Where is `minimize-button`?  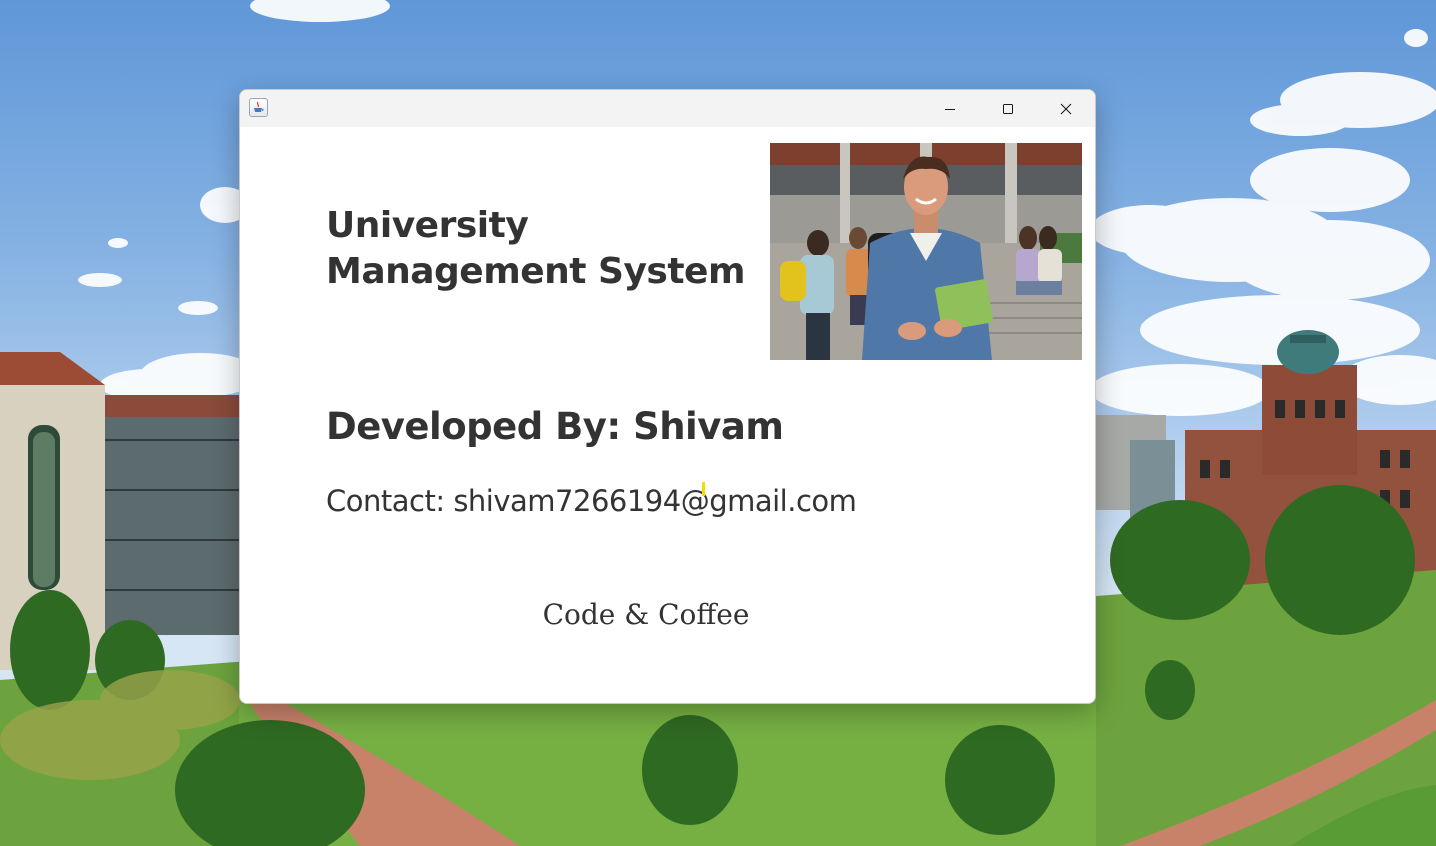 minimize-button is located at coordinates (950, 108).